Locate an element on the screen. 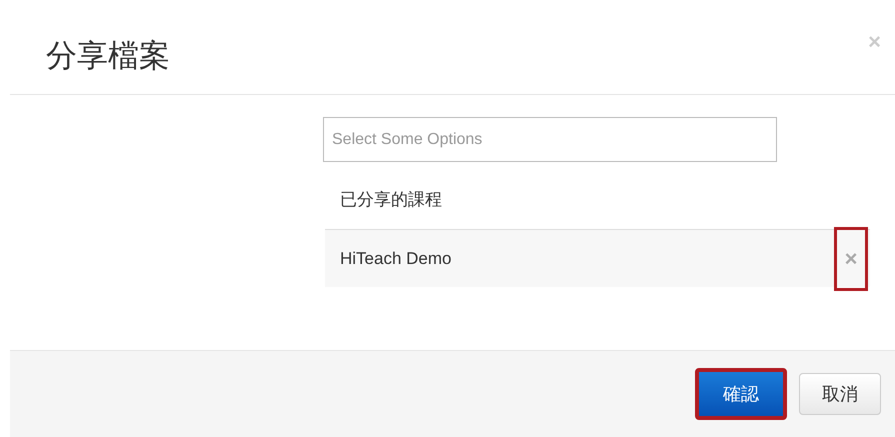 This screenshot has height=437, width=895. cancel-button: 取消 is located at coordinates (840, 394).